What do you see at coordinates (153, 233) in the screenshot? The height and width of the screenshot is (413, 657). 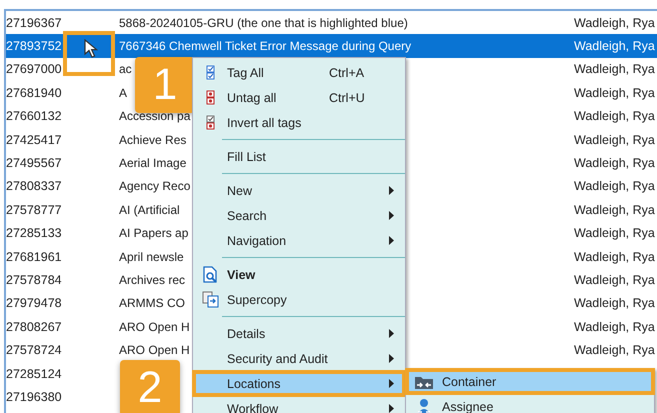 I see `record-title: AI Papers ap` at bounding box center [153, 233].